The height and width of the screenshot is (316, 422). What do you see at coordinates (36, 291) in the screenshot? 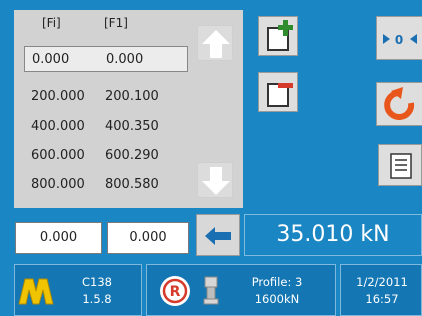
I see `logo-icon` at bounding box center [36, 291].